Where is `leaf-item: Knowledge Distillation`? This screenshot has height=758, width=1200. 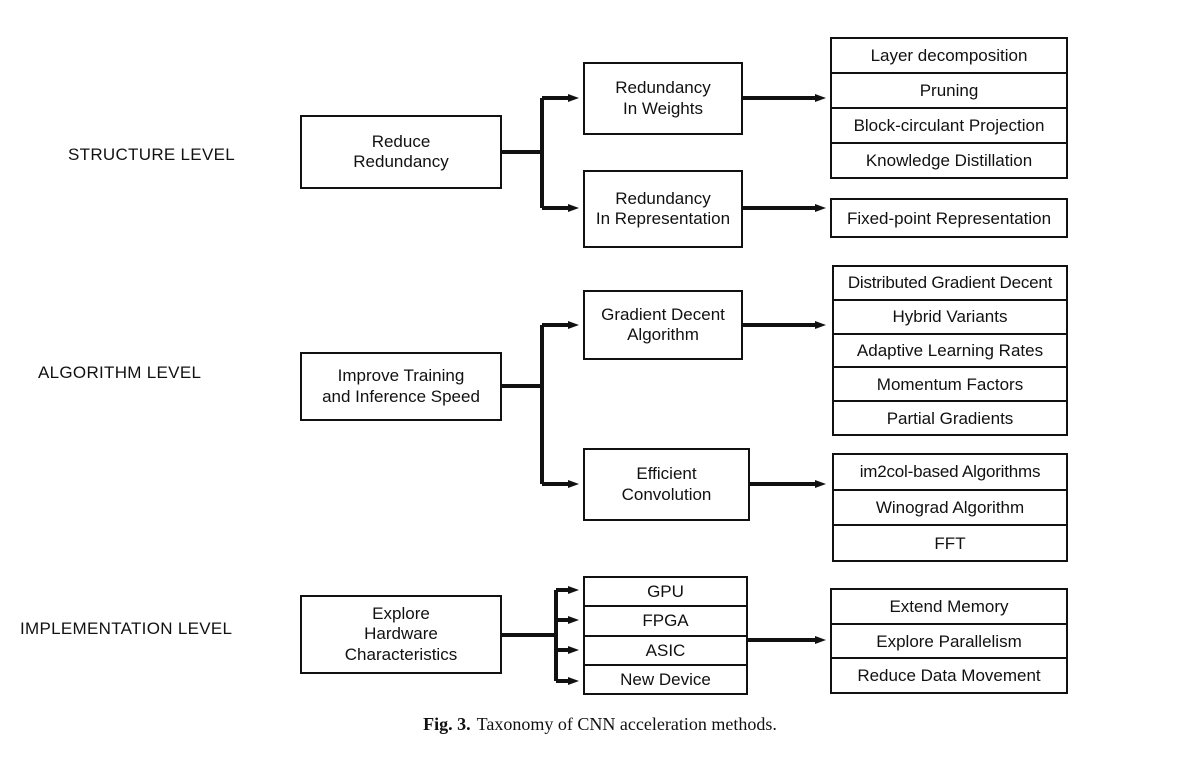 leaf-item: Knowledge Distillation is located at coordinates (949, 160).